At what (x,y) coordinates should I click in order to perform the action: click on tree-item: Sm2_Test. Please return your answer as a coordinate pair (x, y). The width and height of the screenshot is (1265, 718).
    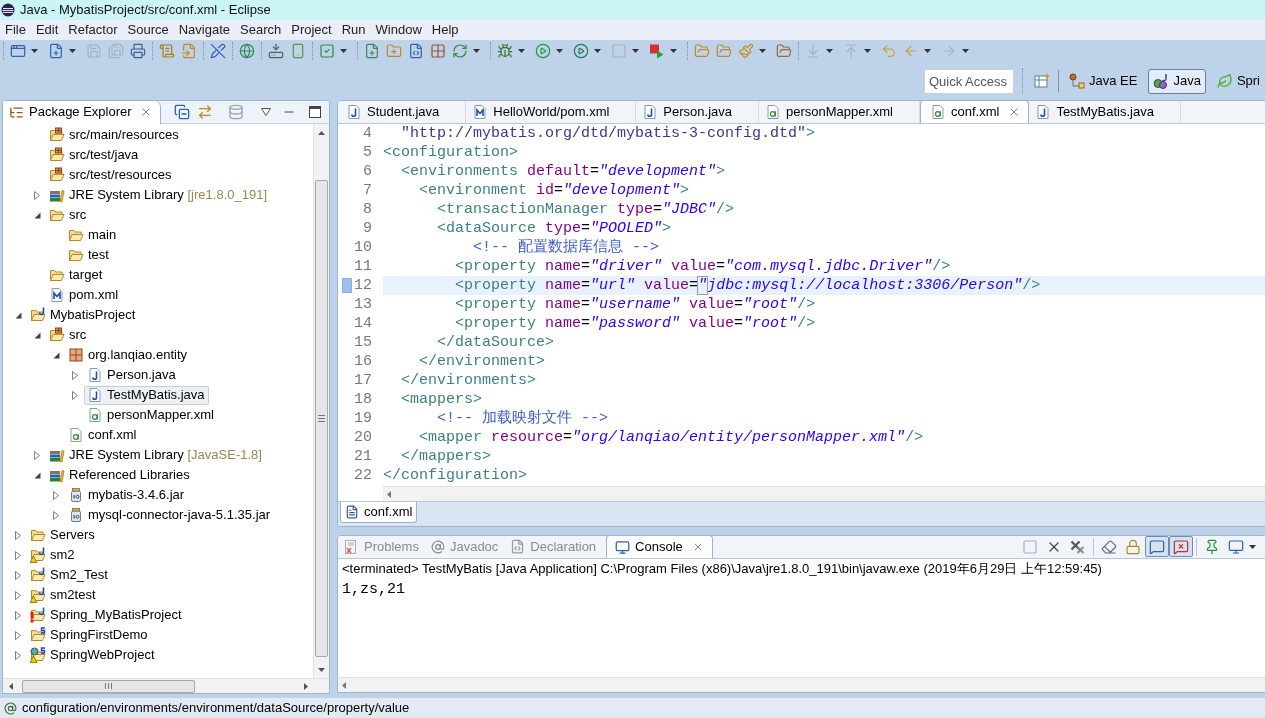
    Looking at the image, I should click on (69, 575).